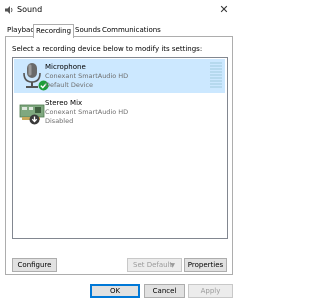 The height and width of the screenshot is (300, 320). What do you see at coordinates (224, 10) in the screenshot?
I see `close-button: ✕` at bounding box center [224, 10].